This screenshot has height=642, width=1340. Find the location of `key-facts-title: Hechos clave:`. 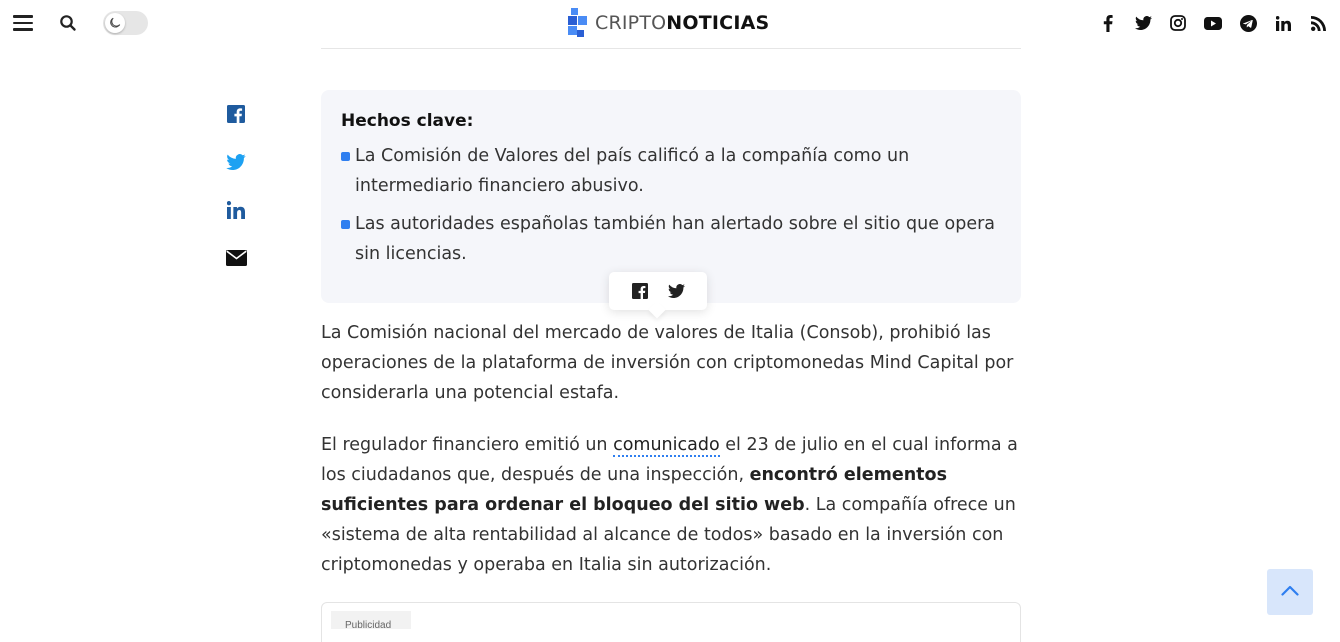

key-facts-title: Hechos clave: is located at coordinates (407, 121).